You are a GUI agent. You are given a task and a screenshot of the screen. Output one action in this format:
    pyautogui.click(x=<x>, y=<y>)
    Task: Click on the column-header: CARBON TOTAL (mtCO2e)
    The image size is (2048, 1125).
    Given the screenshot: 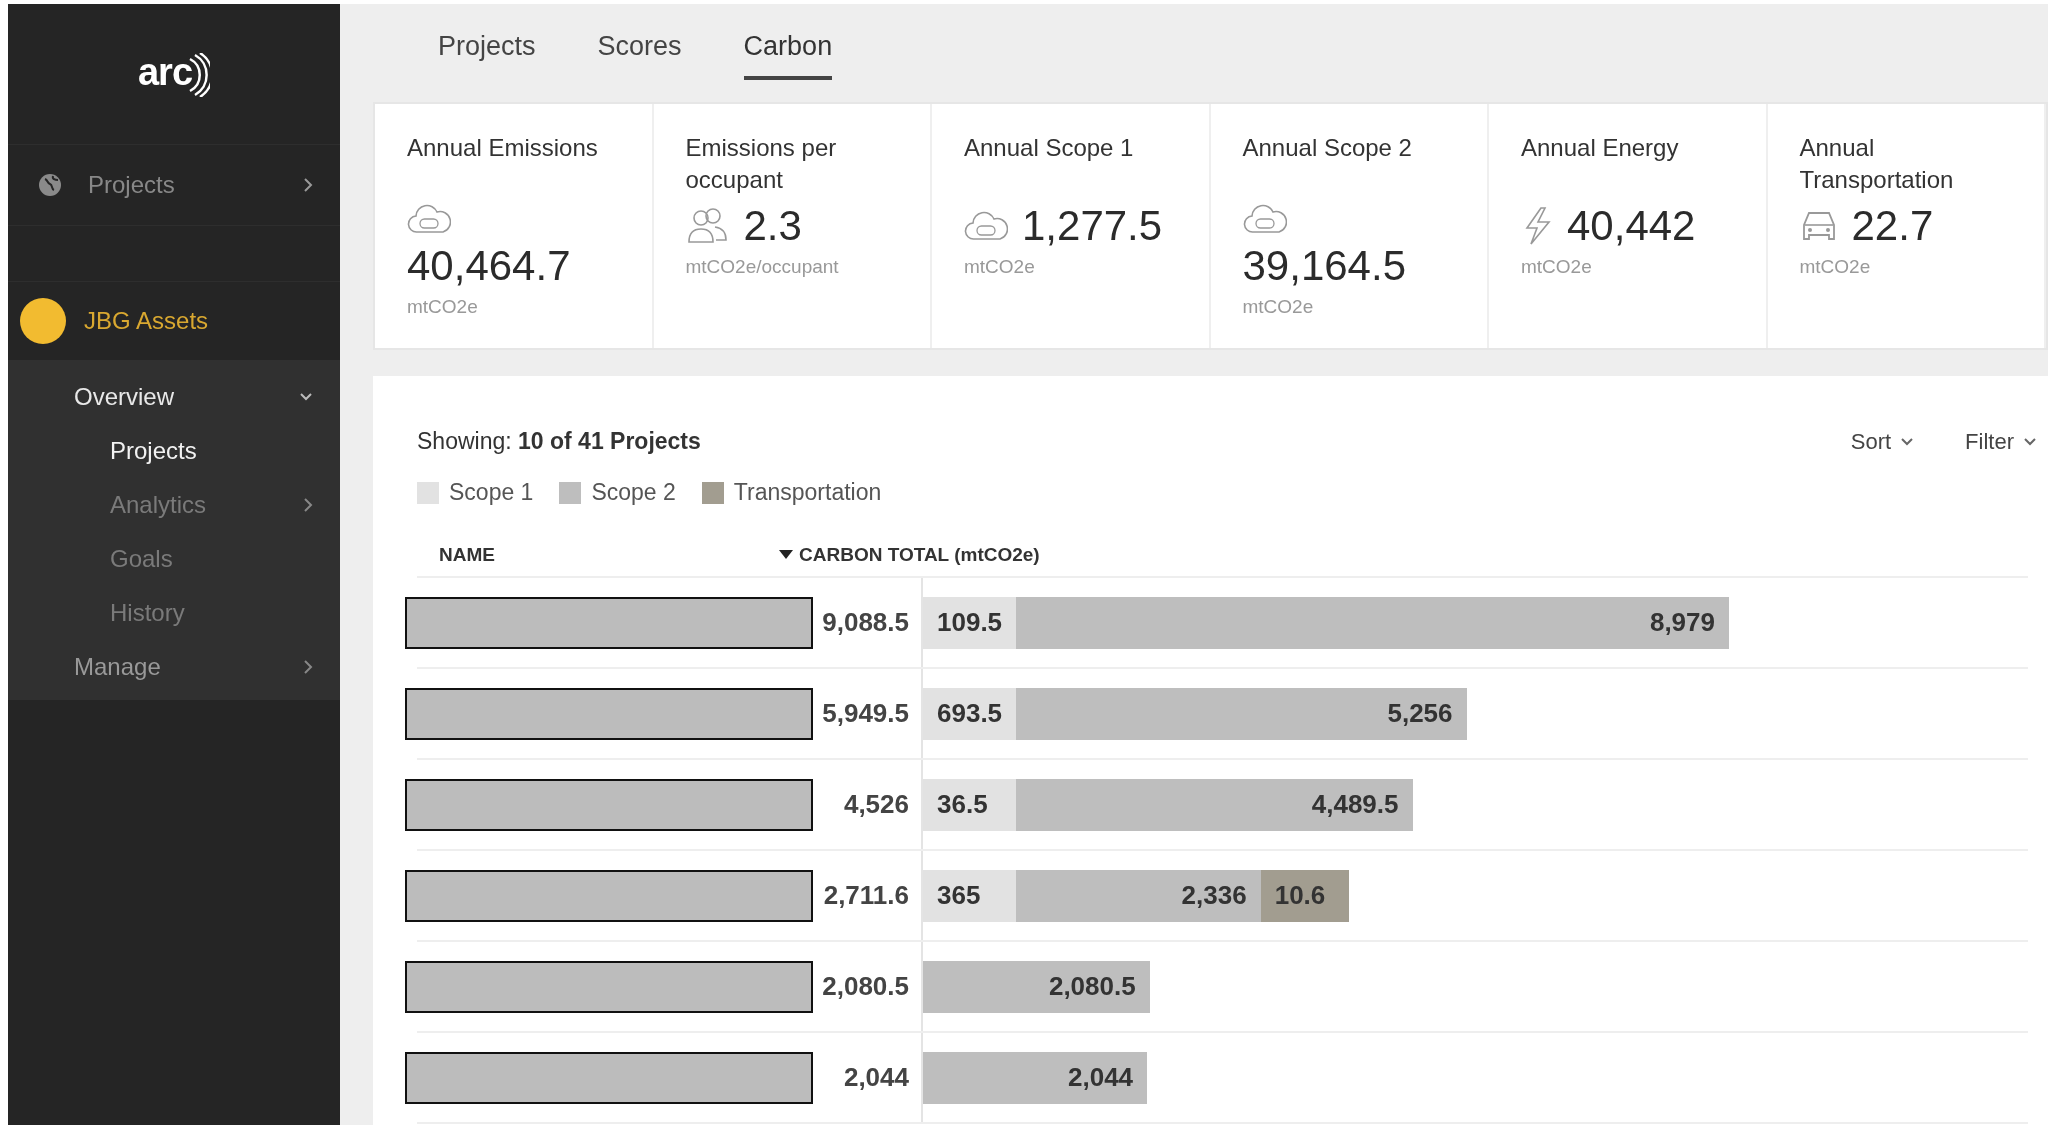 What is the action you would take?
    pyautogui.click(x=919, y=555)
    